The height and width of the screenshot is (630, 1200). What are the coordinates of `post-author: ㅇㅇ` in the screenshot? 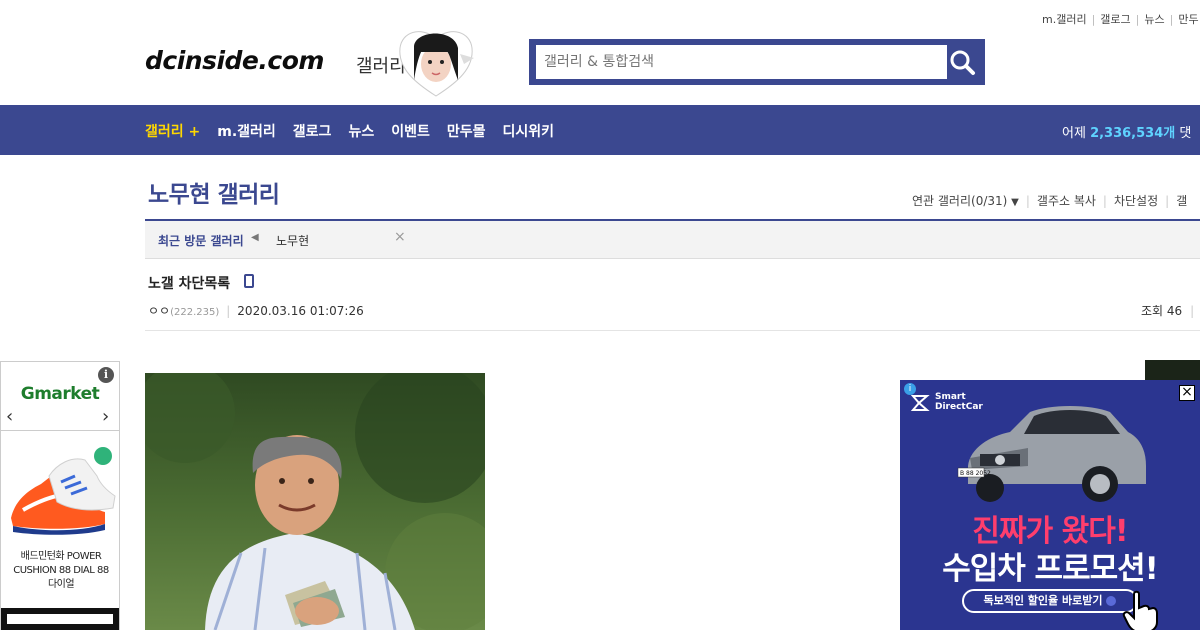 It's located at (159, 311).